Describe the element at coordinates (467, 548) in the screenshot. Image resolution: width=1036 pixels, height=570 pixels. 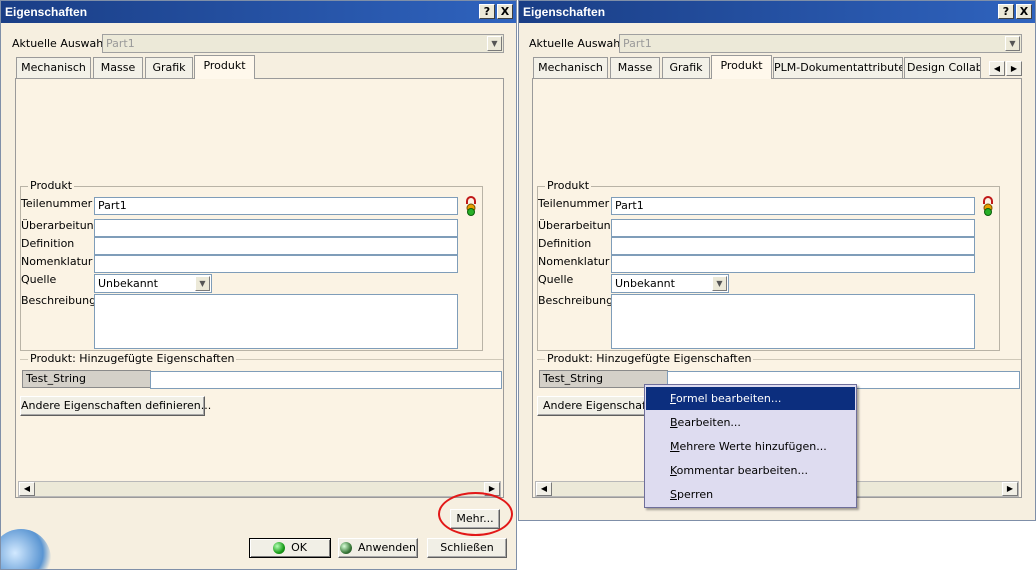
I see `close-dialog-button: Schließen` at that location.